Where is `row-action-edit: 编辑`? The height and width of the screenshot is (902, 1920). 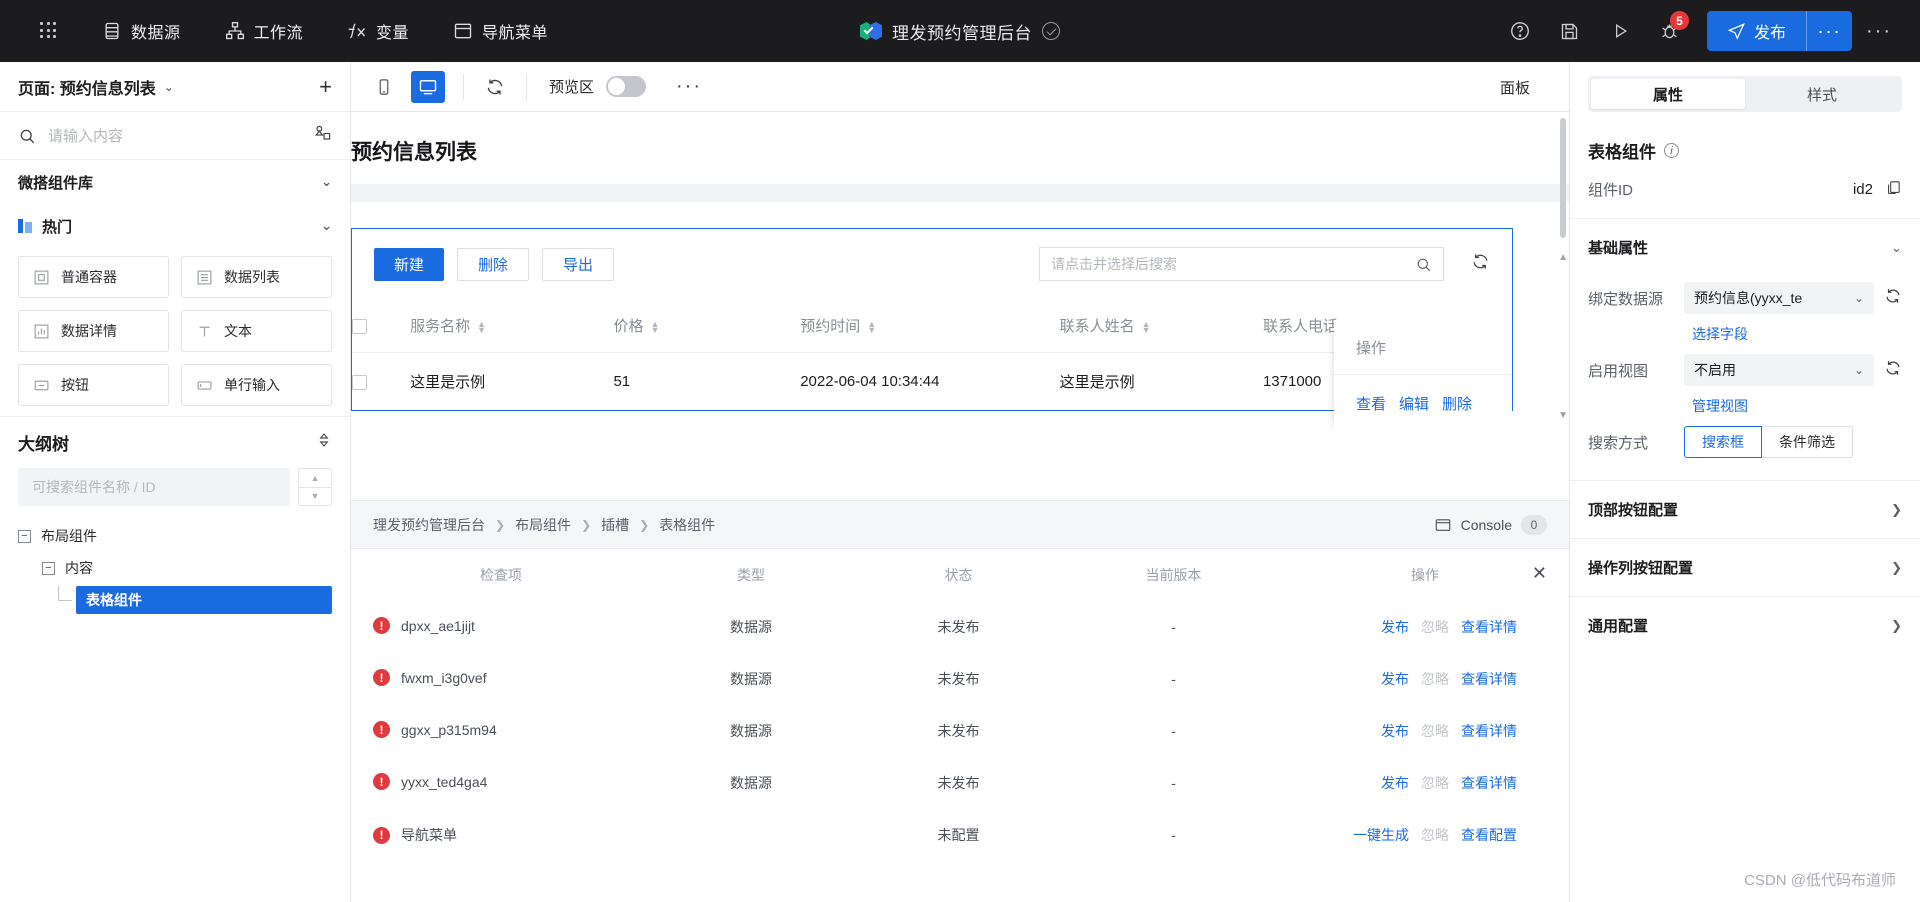
row-action-edit: 编辑 is located at coordinates (1414, 403).